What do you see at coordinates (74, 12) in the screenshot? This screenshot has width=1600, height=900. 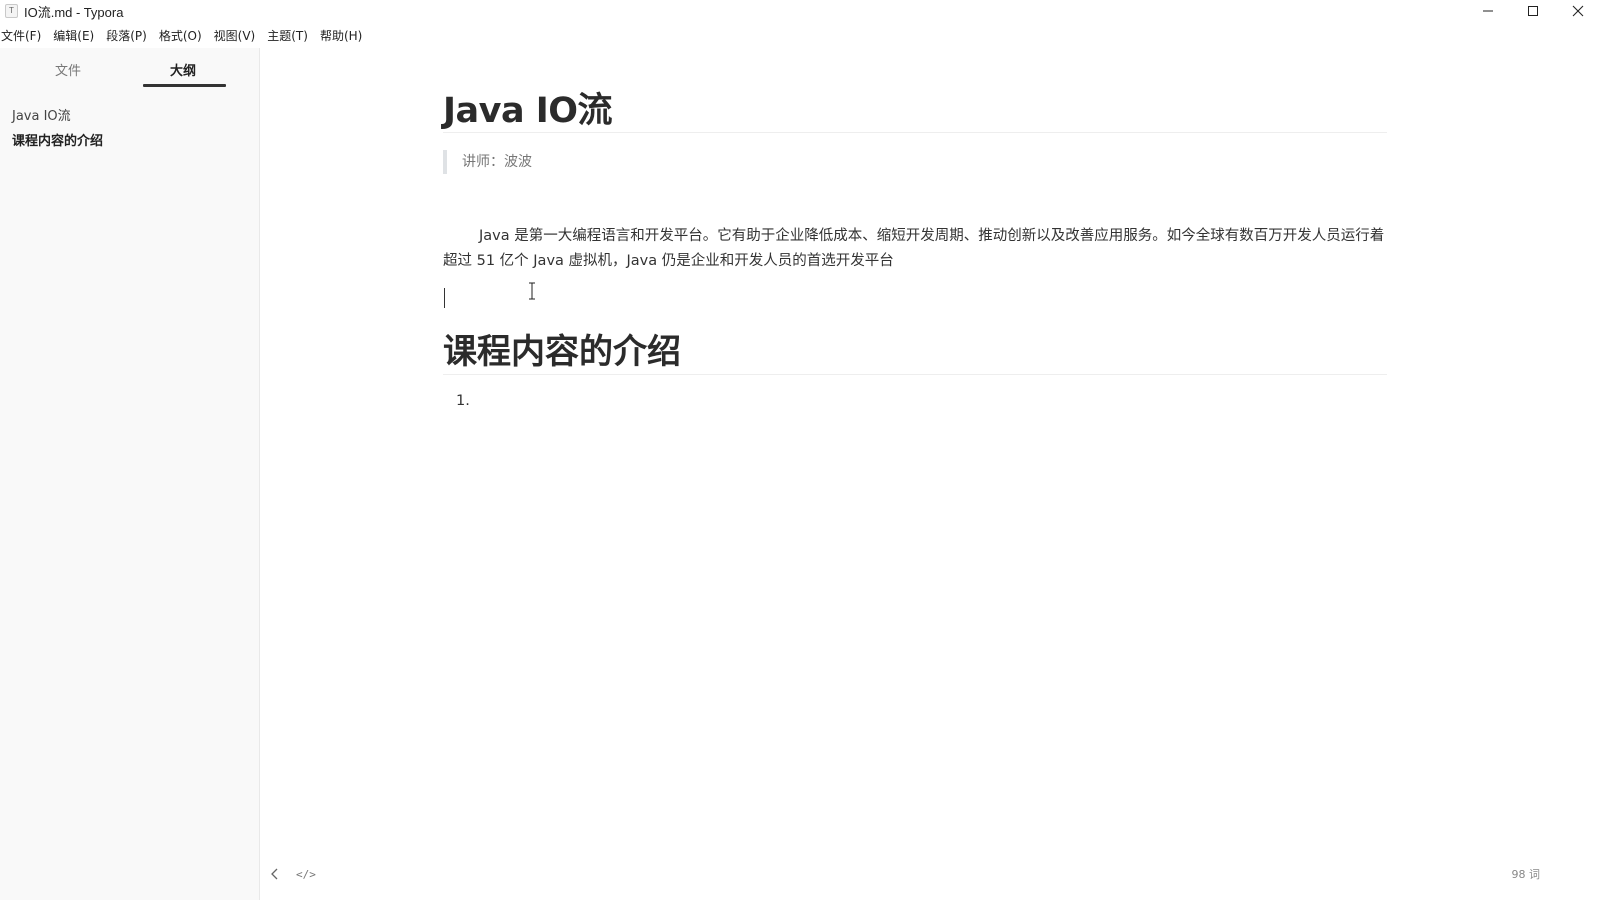 I see `window-title: IO流.md - Typora` at bounding box center [74, 12].